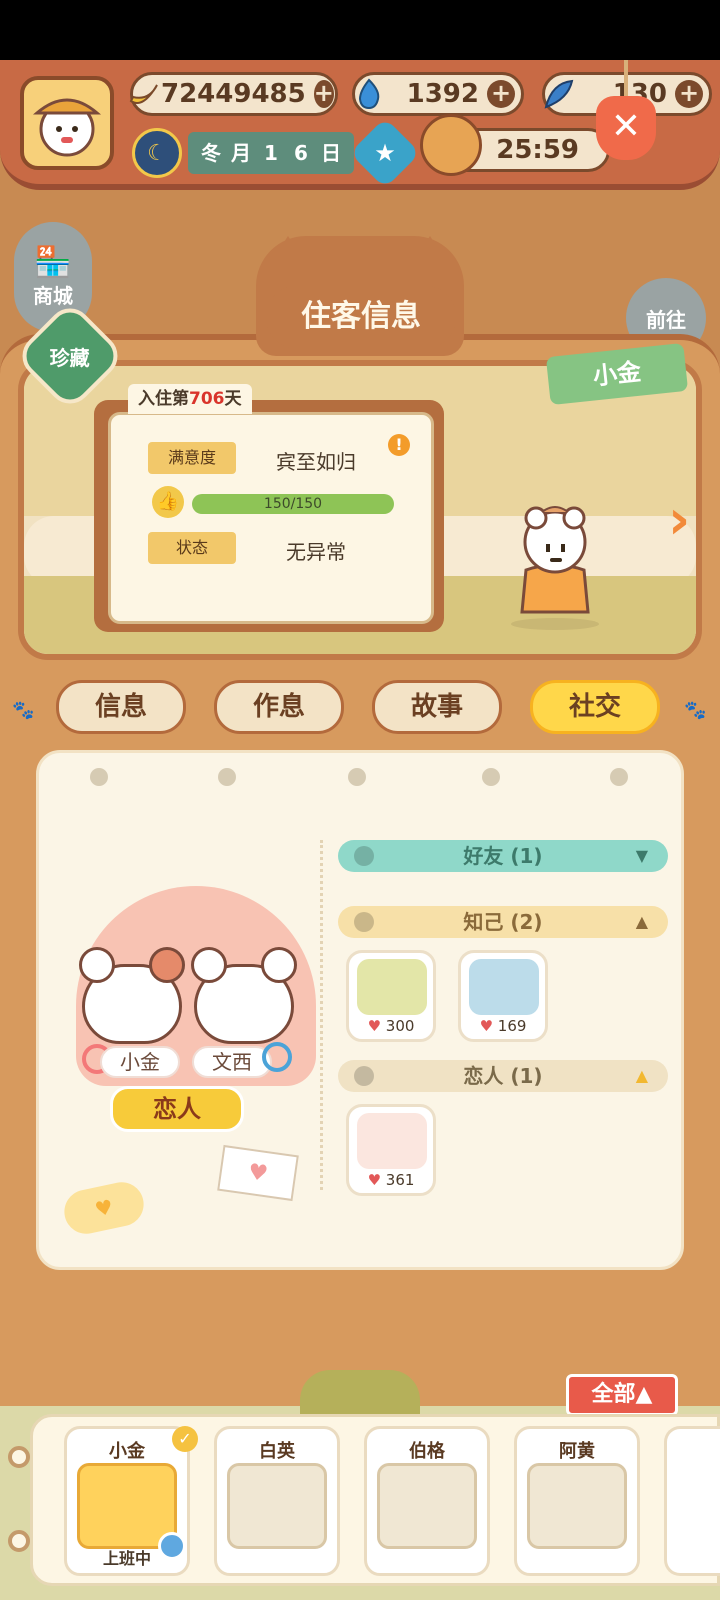 The height and width of the screenshot is (1600, 720). I want to click on progress-text: 150/150, so click(293, 504).